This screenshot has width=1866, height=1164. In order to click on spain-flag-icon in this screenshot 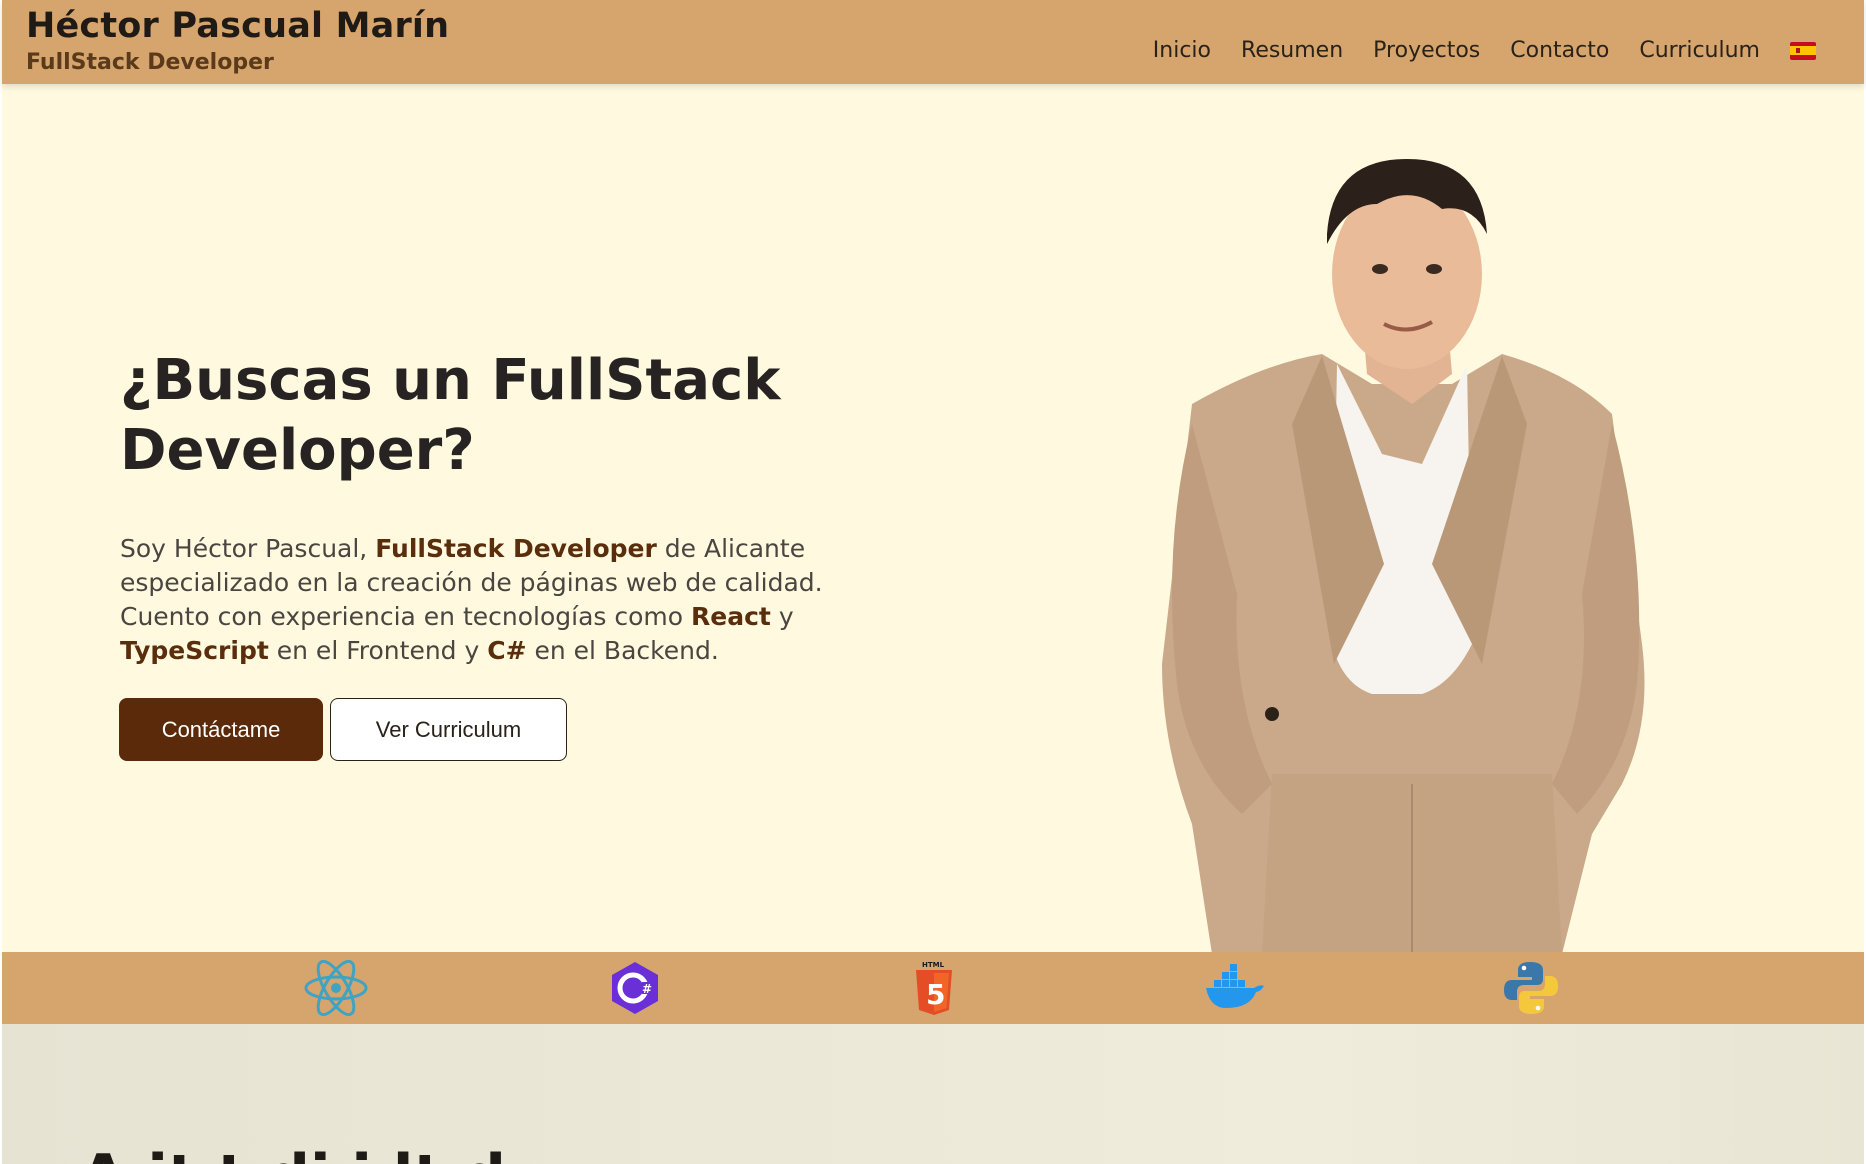, I will do `click(1803, 50)`.